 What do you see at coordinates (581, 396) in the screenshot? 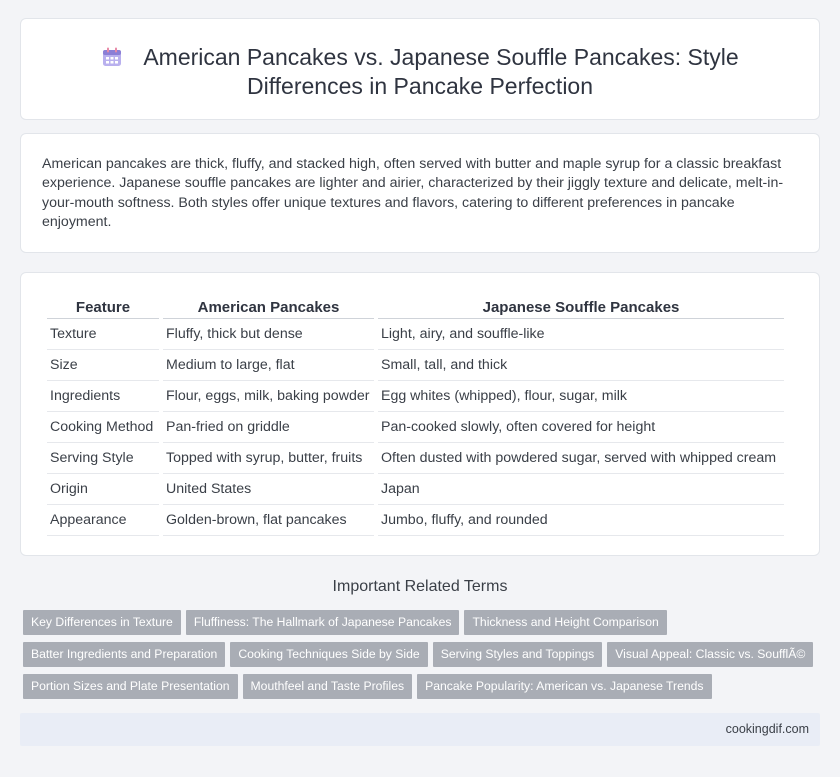
I see `cell-japanese: Egg whites (whipped), flour, sugar, milk` at bounding box center [581, 396].